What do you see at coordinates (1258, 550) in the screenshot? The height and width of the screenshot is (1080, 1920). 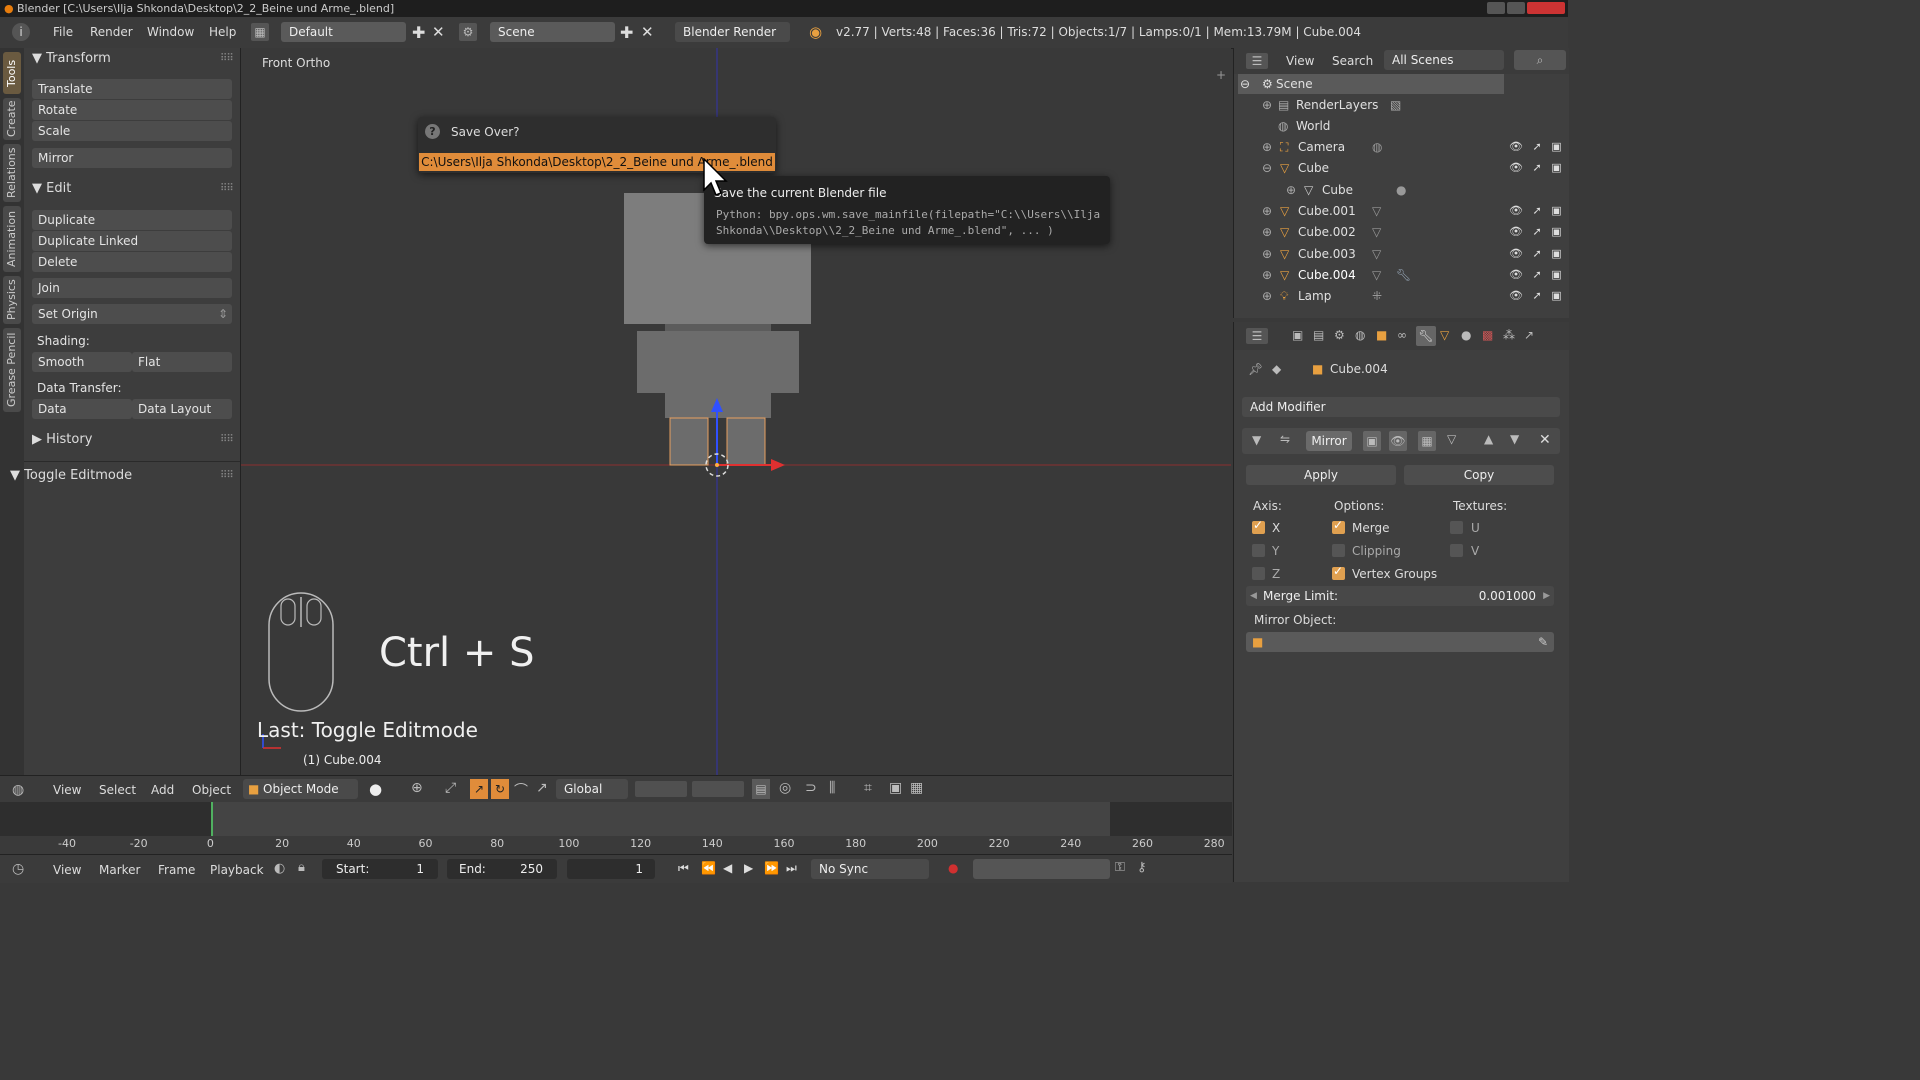 I see `axis-y-checkbox` at bounding box center [1258, 550].